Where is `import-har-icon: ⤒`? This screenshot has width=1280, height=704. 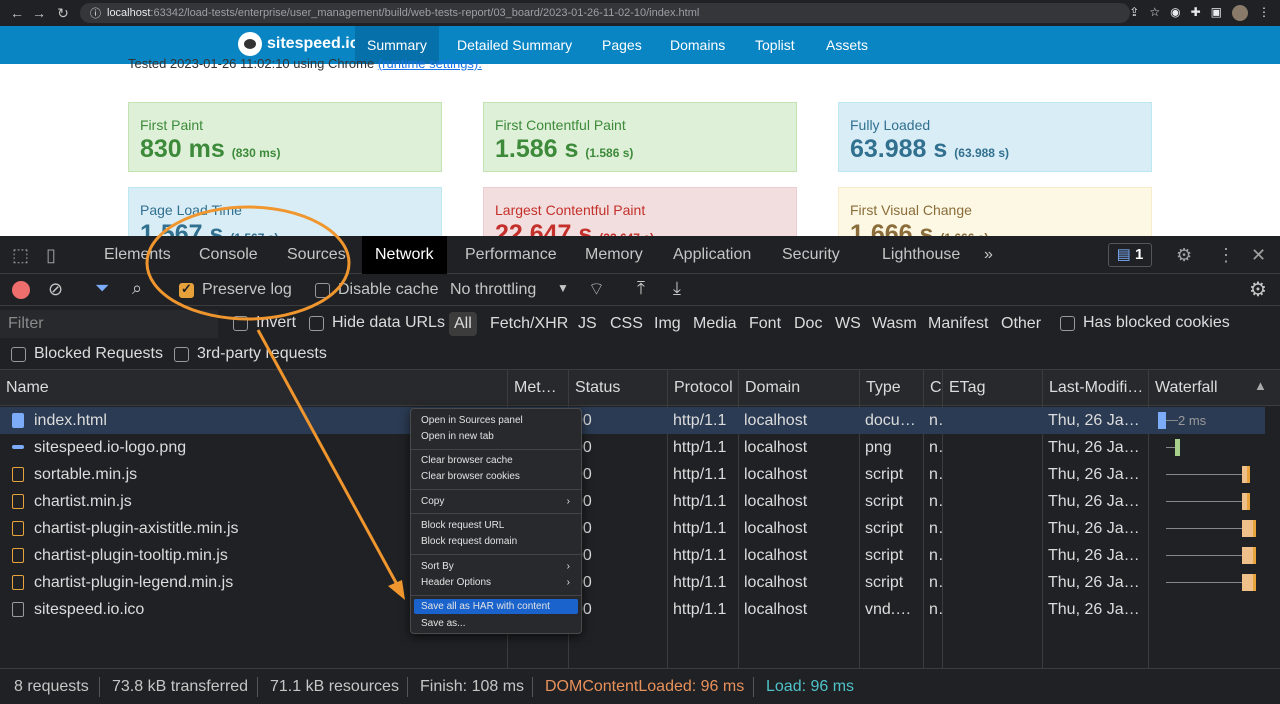 import-har-icon: ⤒ is located at coordinates (641, 288).